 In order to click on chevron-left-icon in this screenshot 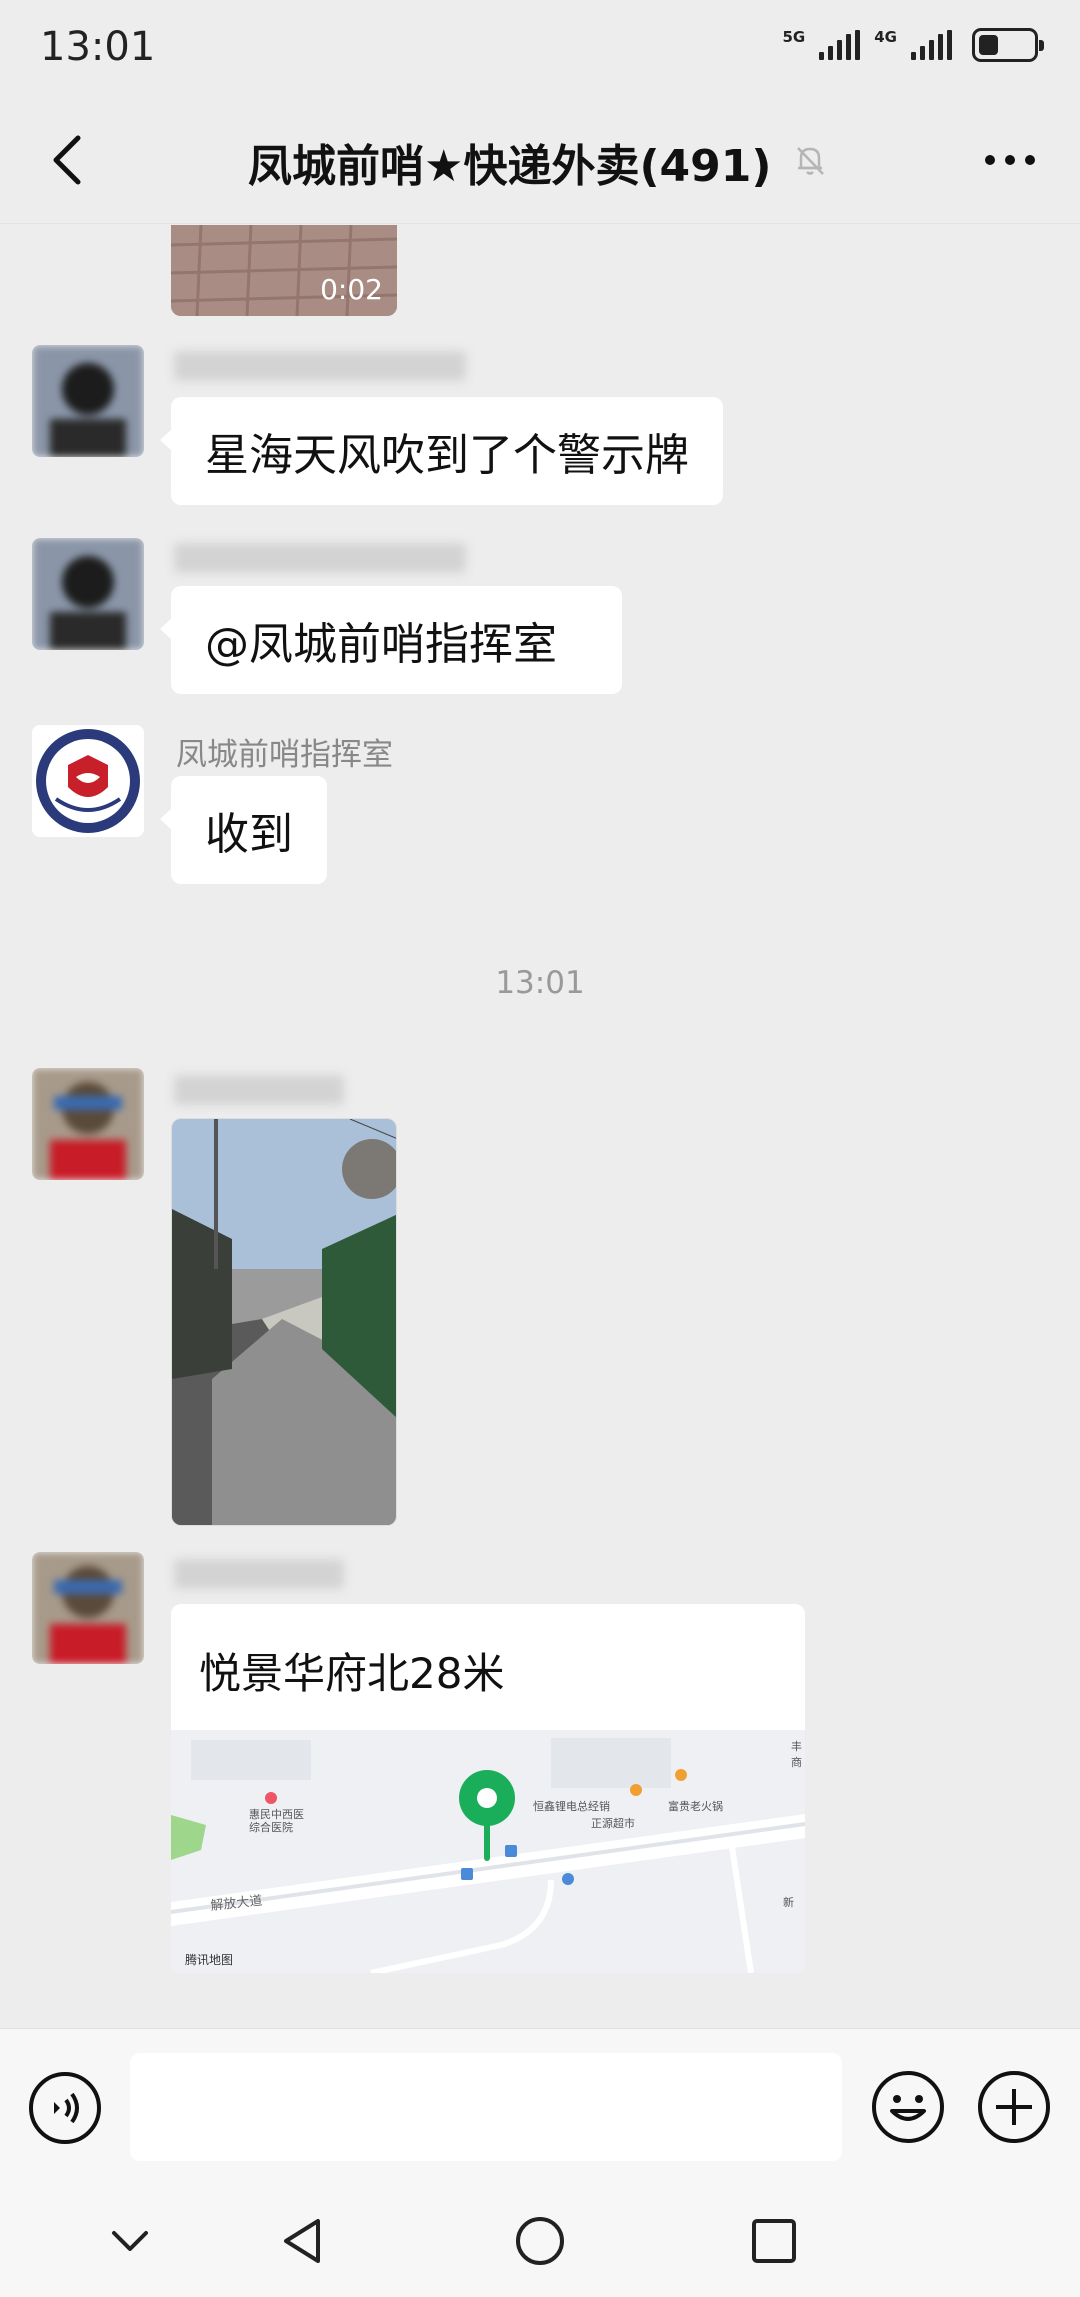, I will do `click(67, 160)`.